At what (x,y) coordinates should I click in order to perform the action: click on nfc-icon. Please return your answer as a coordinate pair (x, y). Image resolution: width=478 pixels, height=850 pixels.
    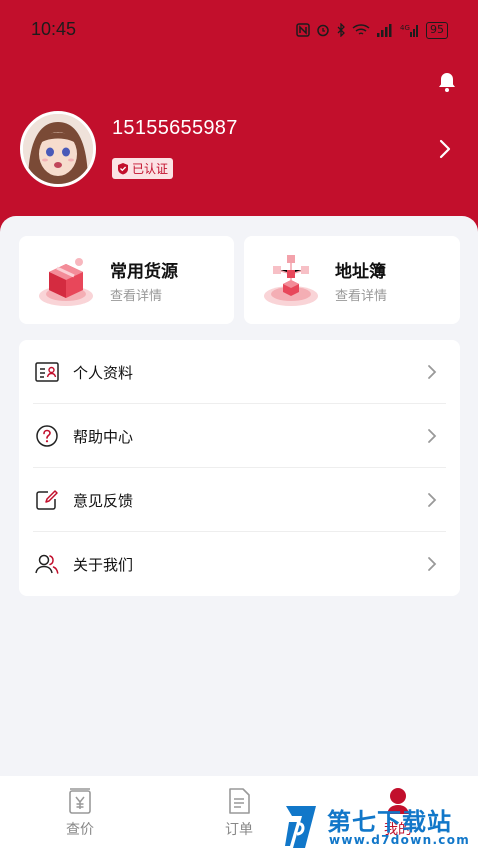
    Looking at the image, I should click on (303, 30).